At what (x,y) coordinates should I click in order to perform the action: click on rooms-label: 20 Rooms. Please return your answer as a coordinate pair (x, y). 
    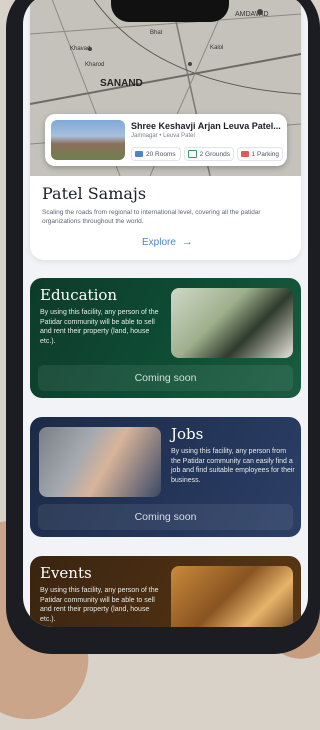
    Looking at the image, I should click on (161, 154).